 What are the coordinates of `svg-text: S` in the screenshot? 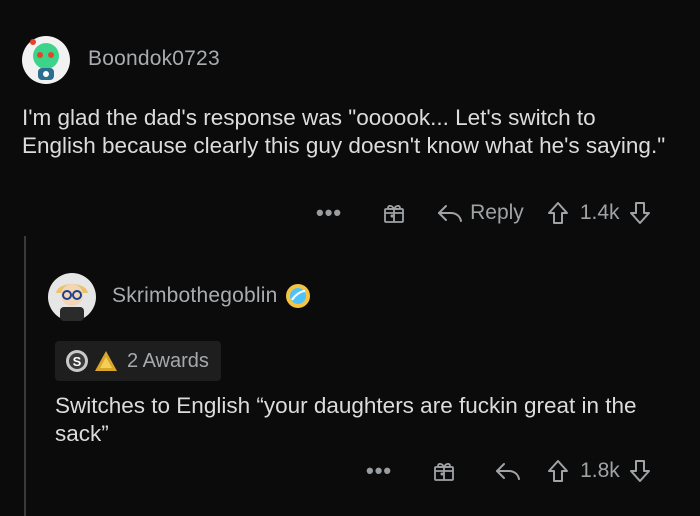 It's located at (77, 361).